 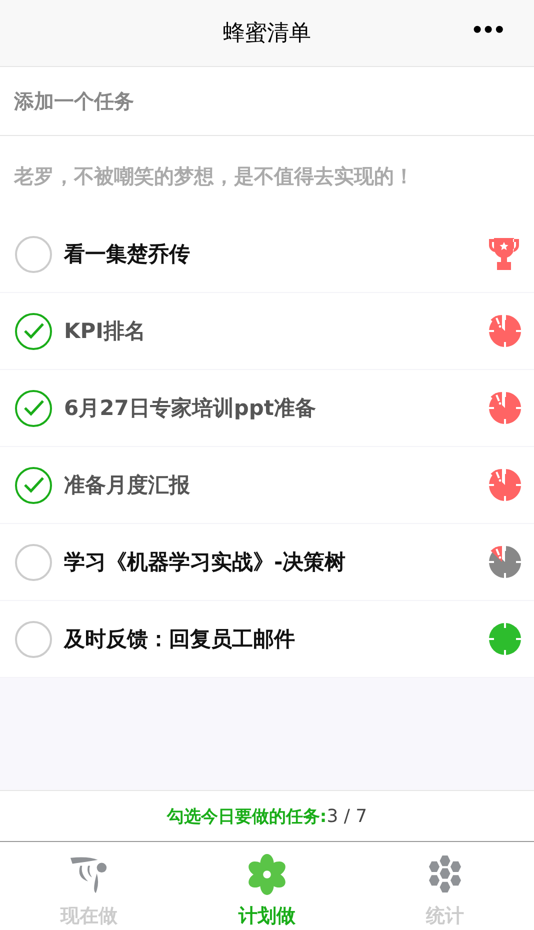 I want to click on task-label: 看一集楚乔传, so click(x=127, y=254).